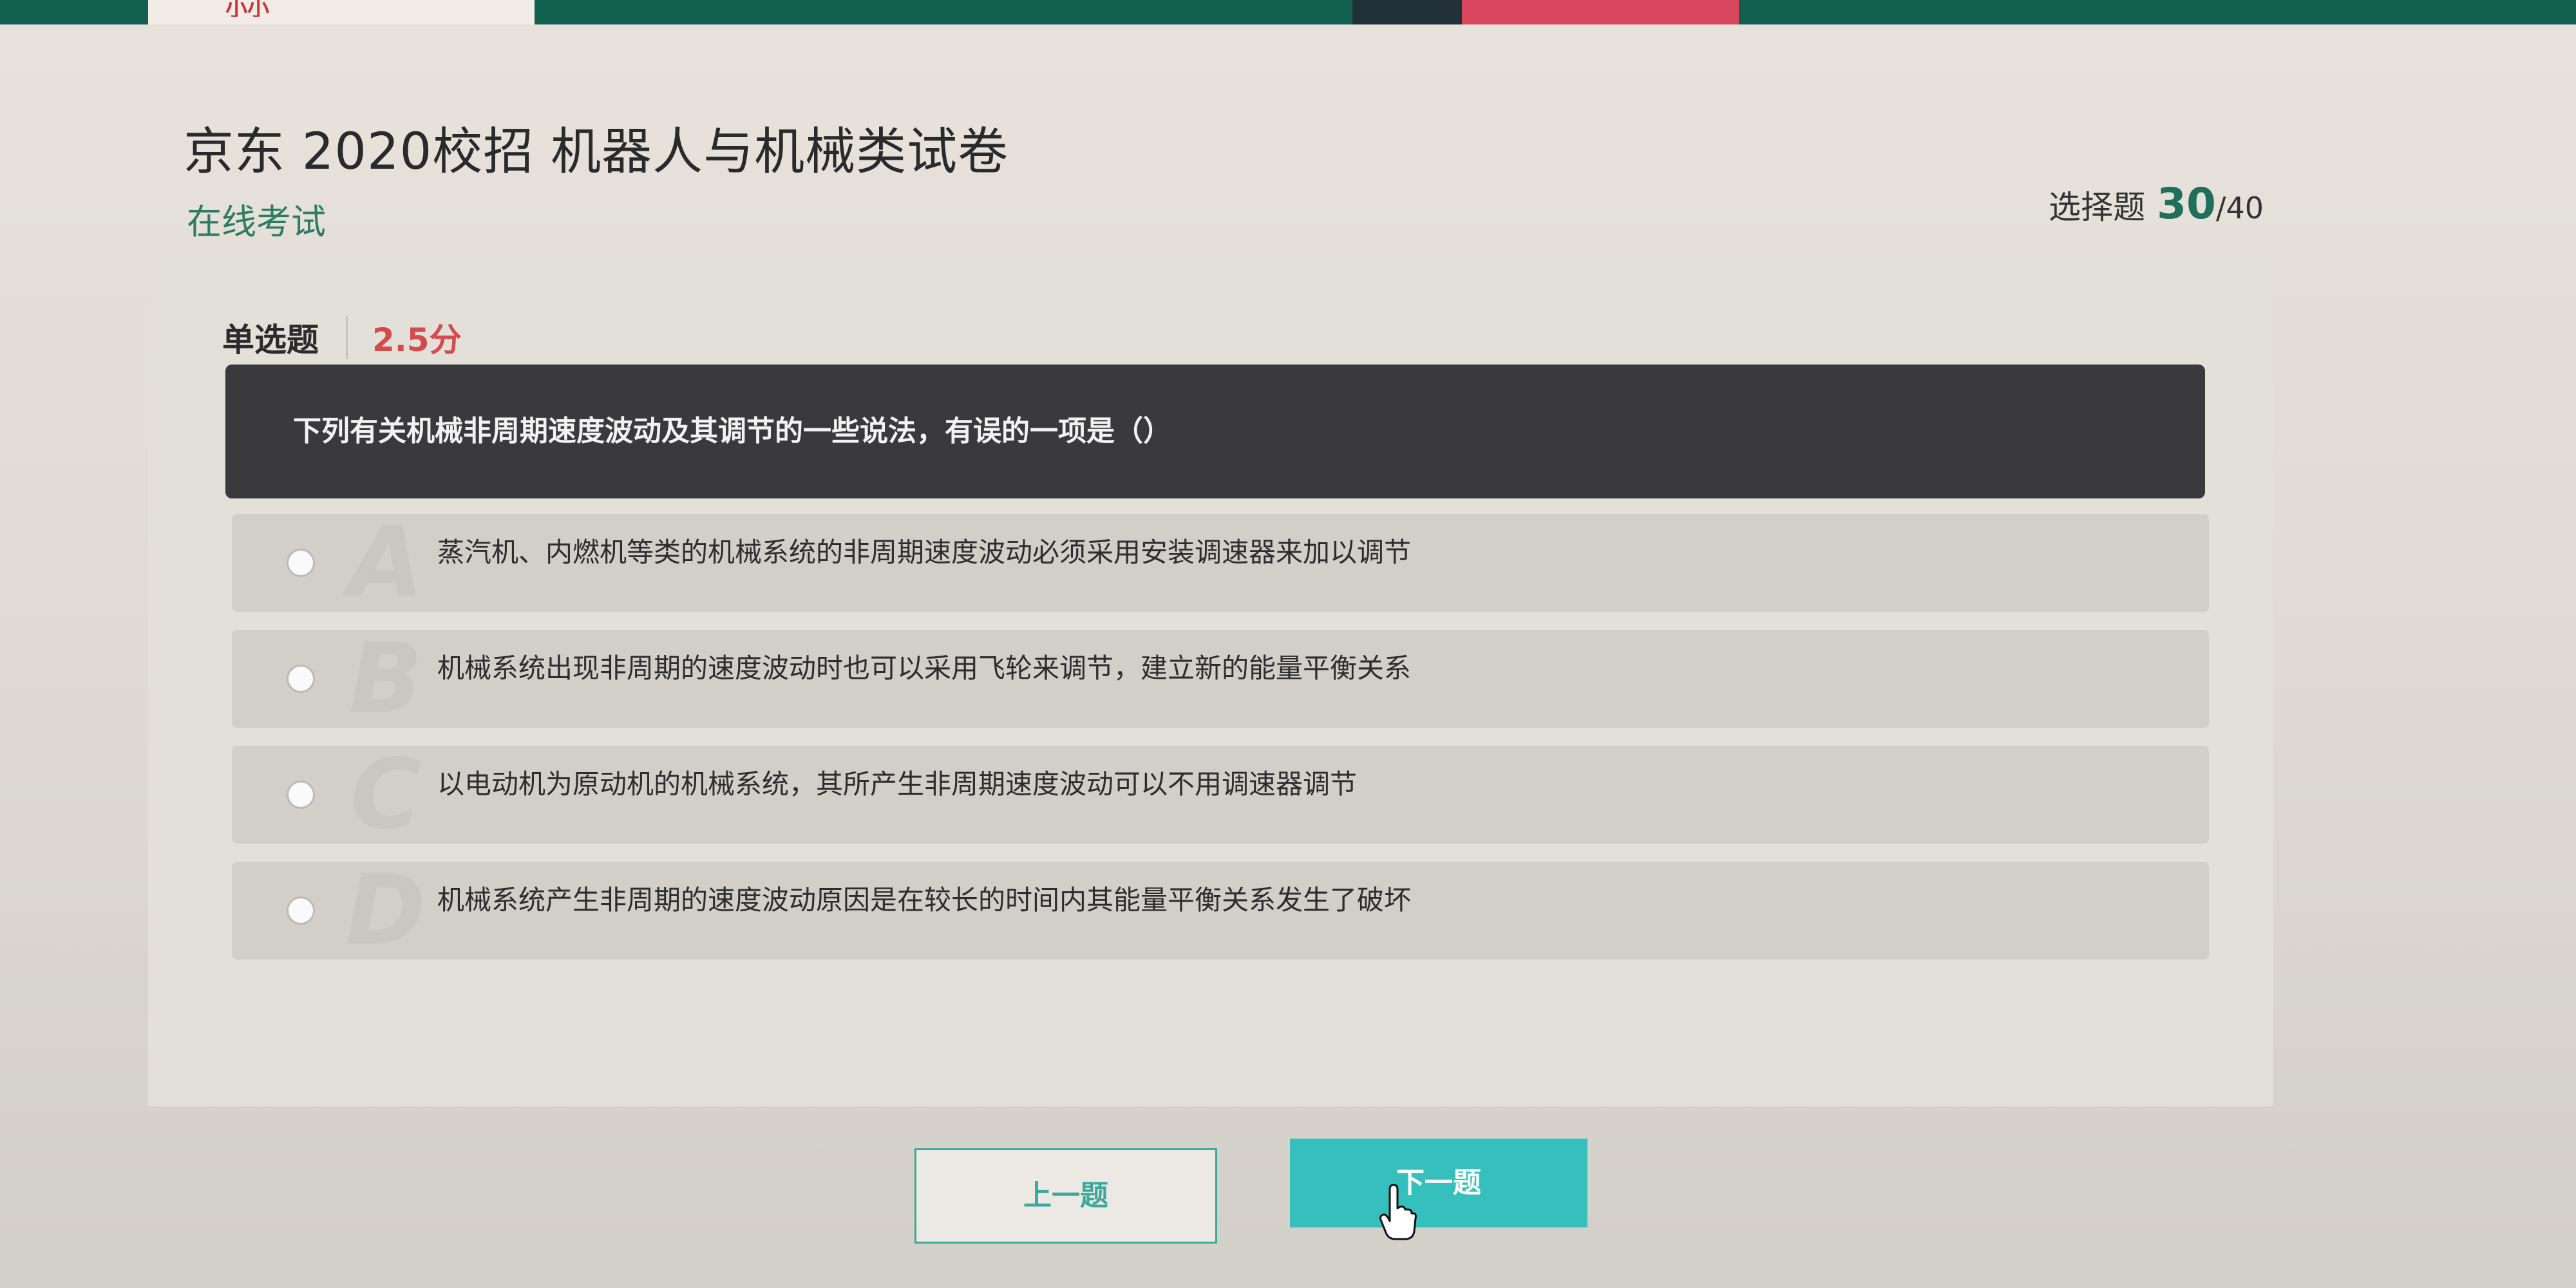  I want to click on option-a: A 蒸汽机、内燃机等类的机械系统的非周期速度波动必须采用安装调速器来加以调节, so click(1221, 563).